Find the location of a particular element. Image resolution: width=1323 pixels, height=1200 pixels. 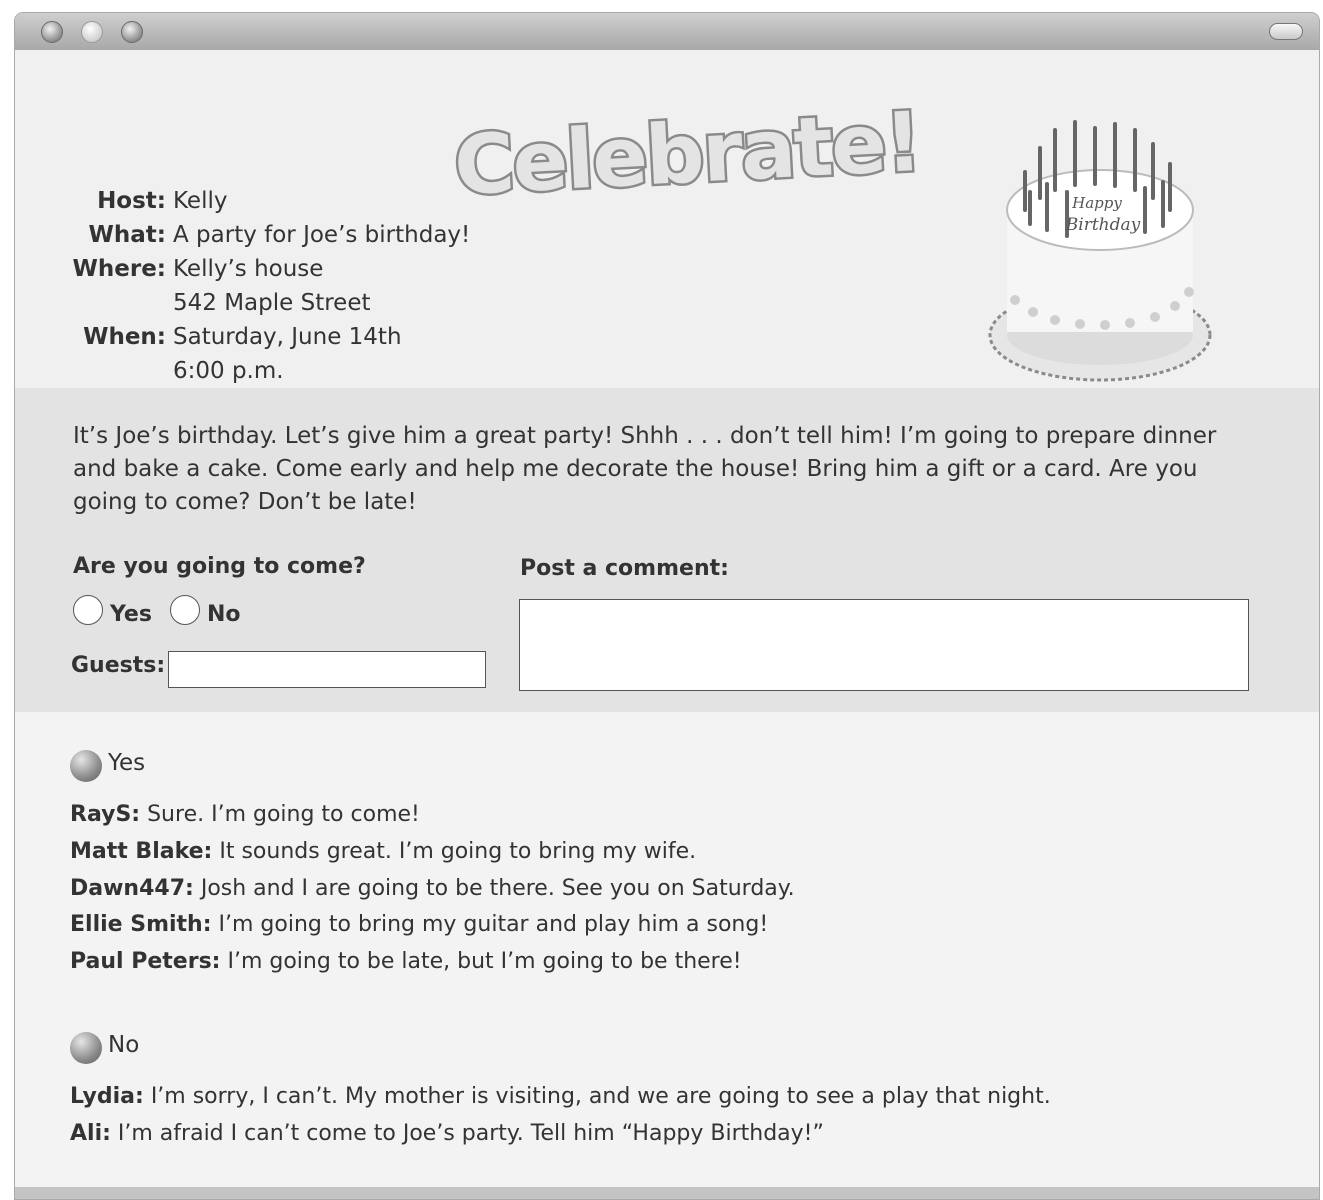

rsvp-no-label: No is located at coordinates (224, 614).